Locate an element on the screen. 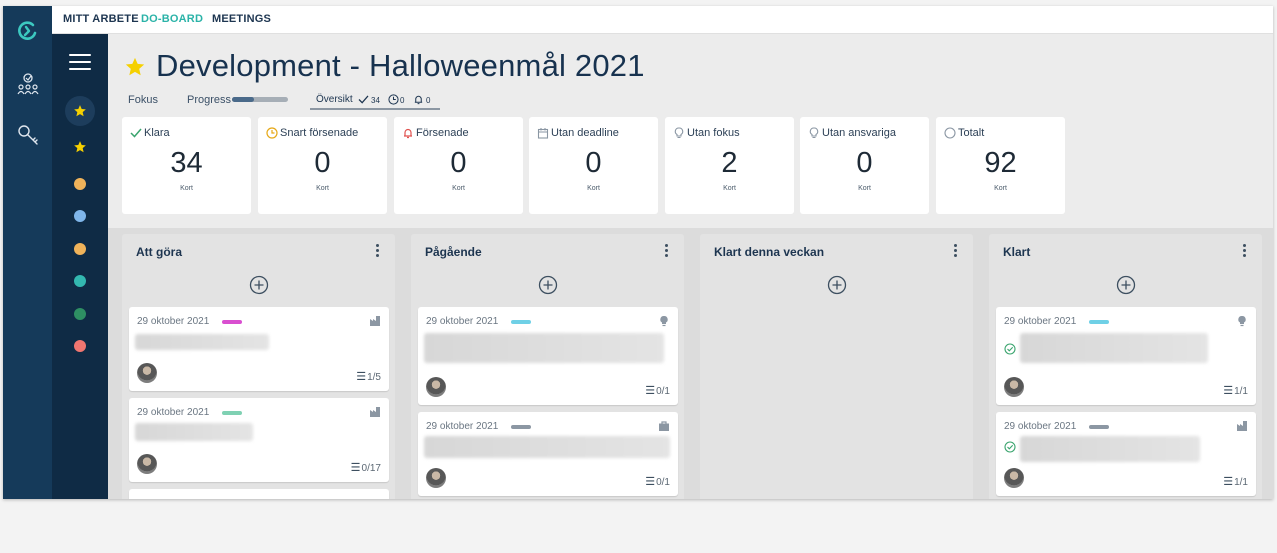 This screenshot has height=553, width=1277. nav-meetings: MEETINGS is located at coordinates (241, 19).